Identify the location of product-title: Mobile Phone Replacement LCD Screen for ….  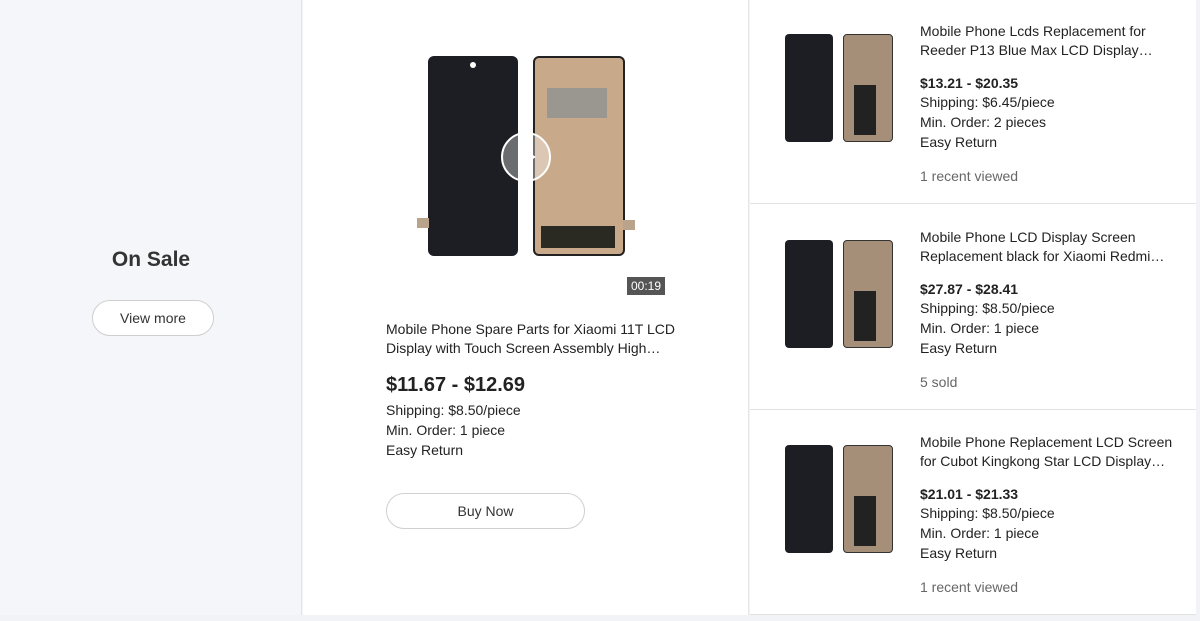
(1047, 452).